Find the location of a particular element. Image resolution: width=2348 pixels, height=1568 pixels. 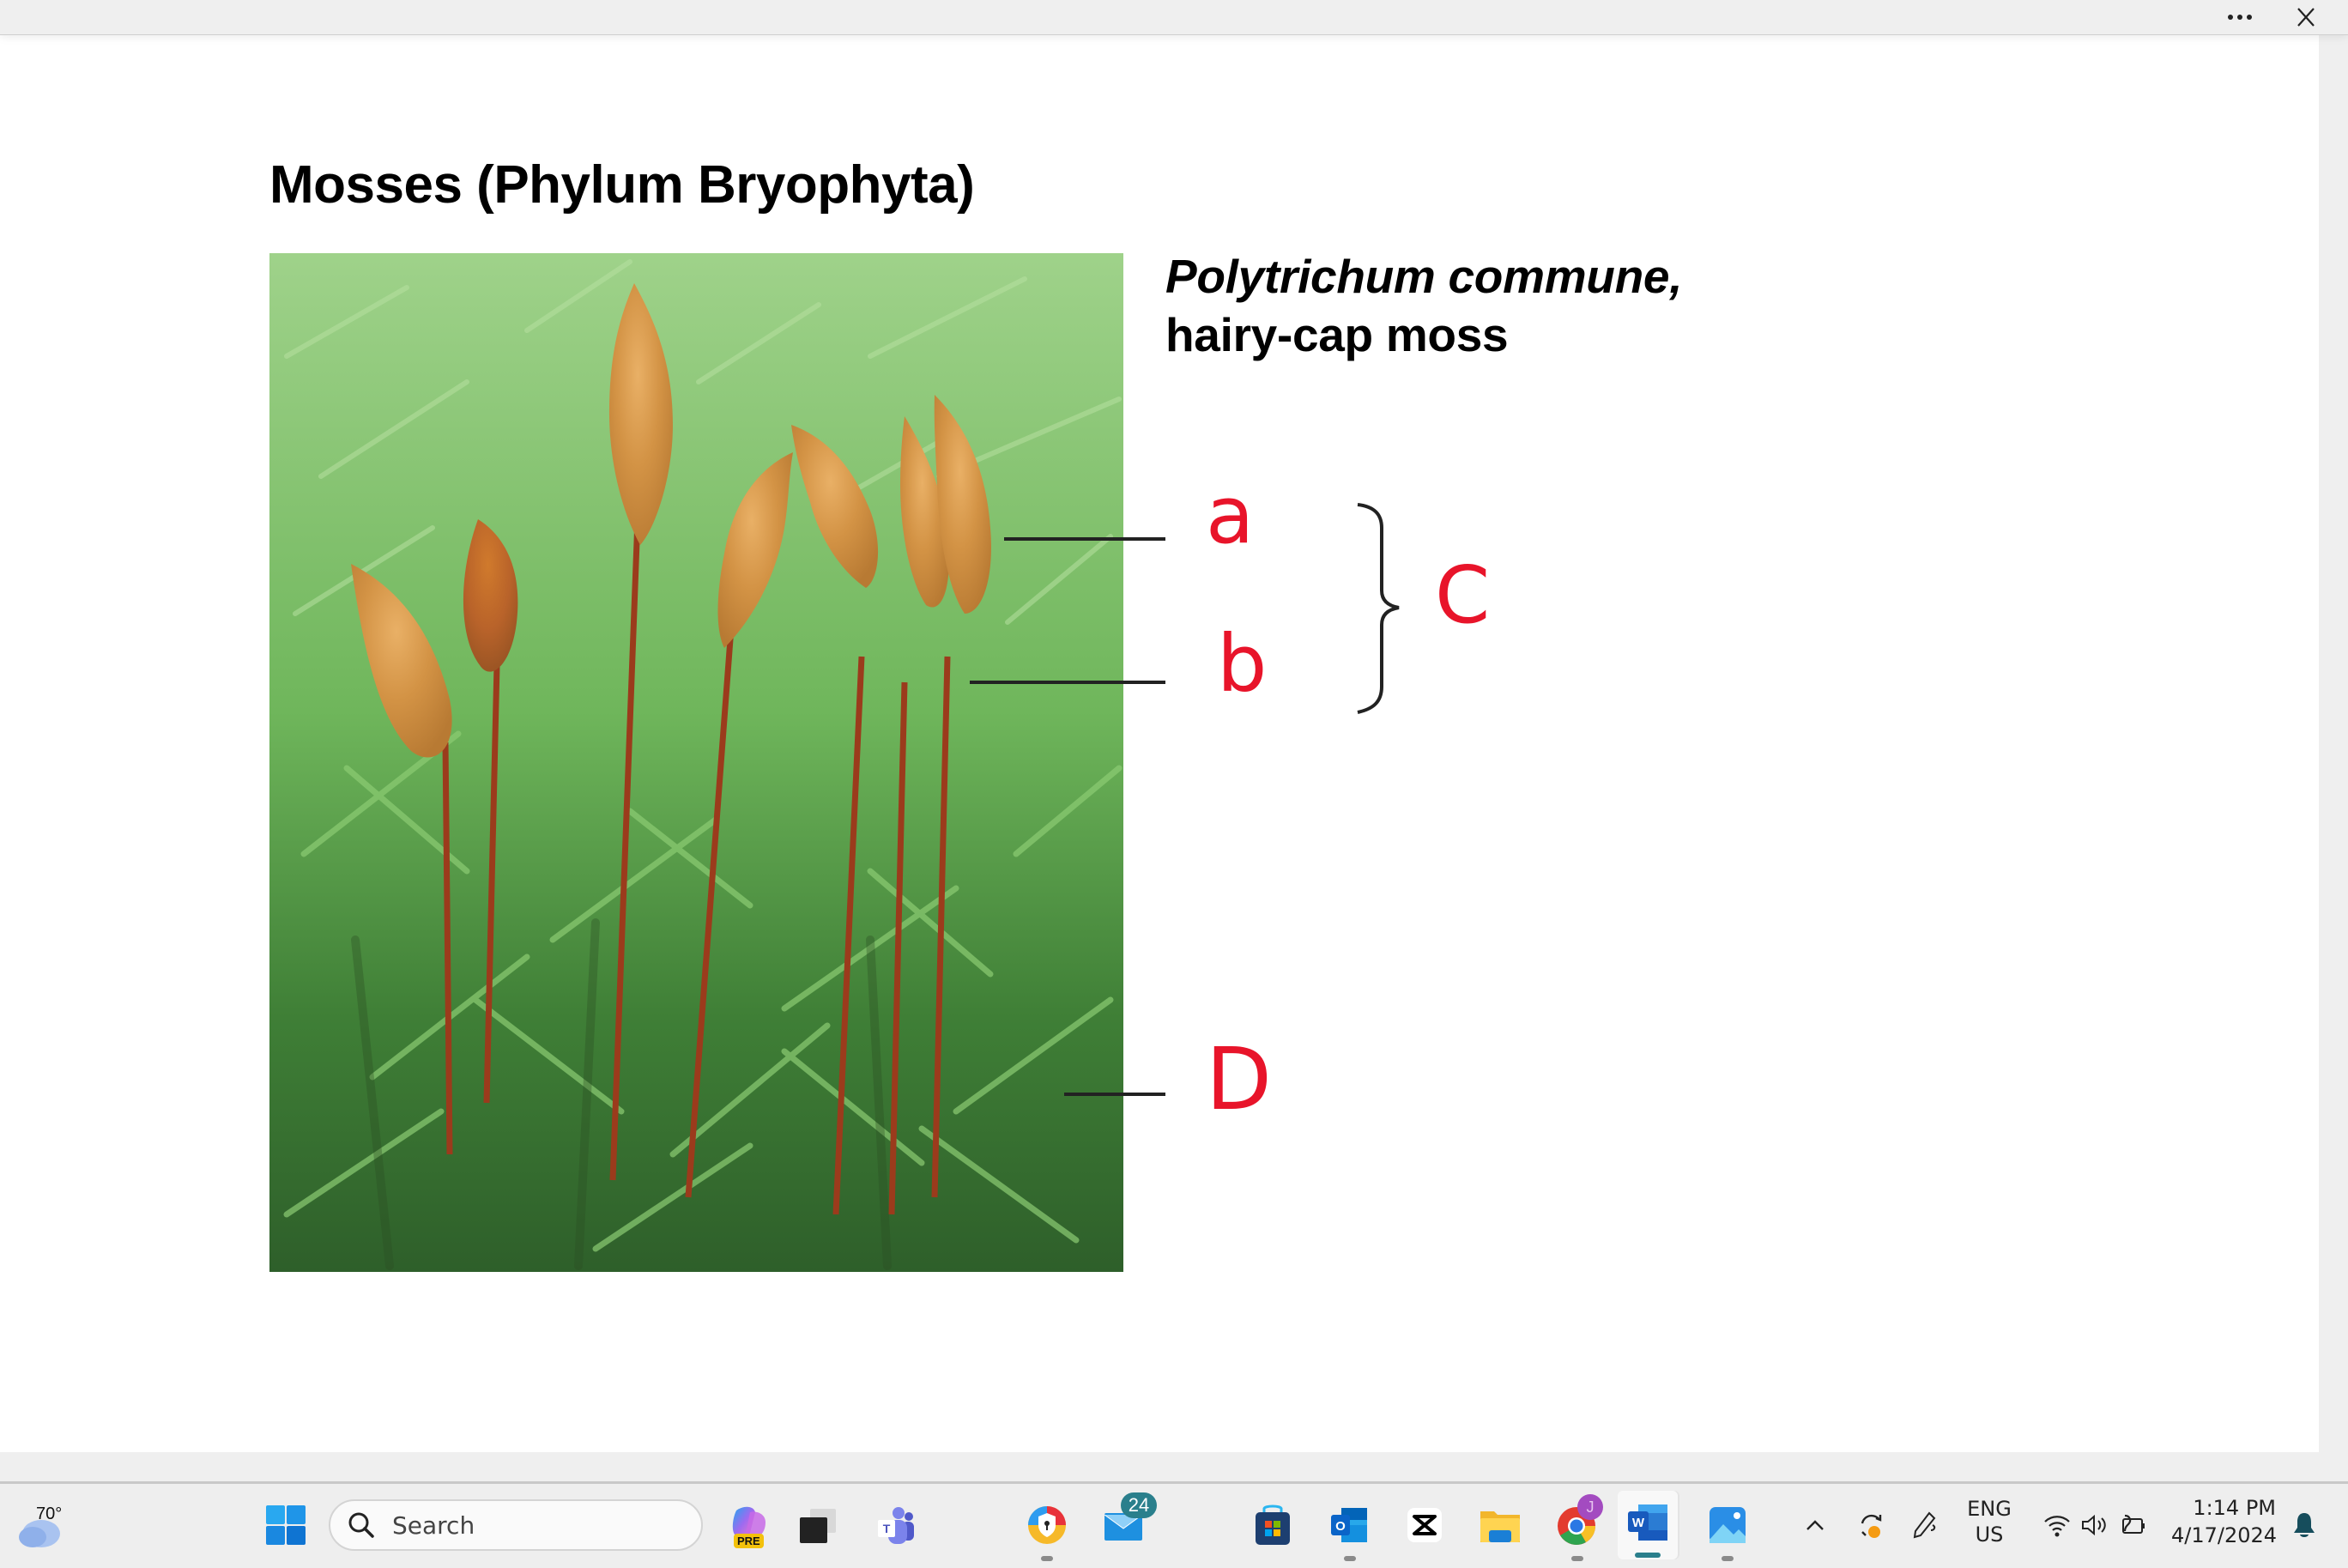

windows-logo-icon is located at coordinates (286, 1525).